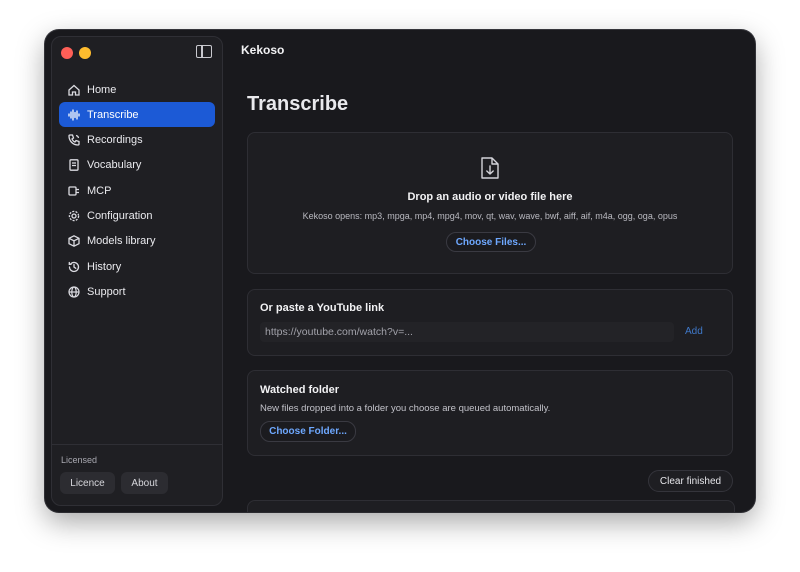 This screenshot has height=572, width=800. What do you see at coordinates (104, 266) in the screenshot?
I see `sidebar-item-label: History` at bounding box center [104, 266].